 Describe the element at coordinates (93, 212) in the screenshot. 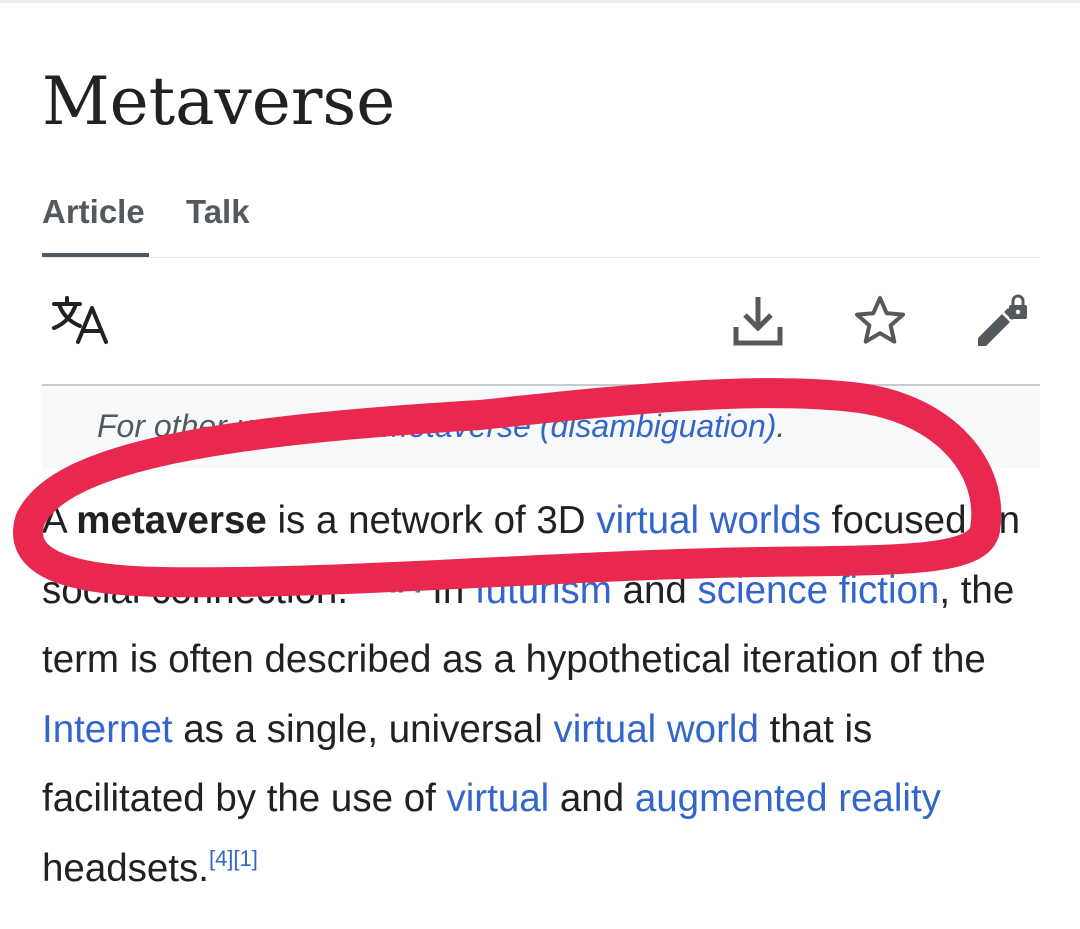

I see `tab-article: Article` at that location.